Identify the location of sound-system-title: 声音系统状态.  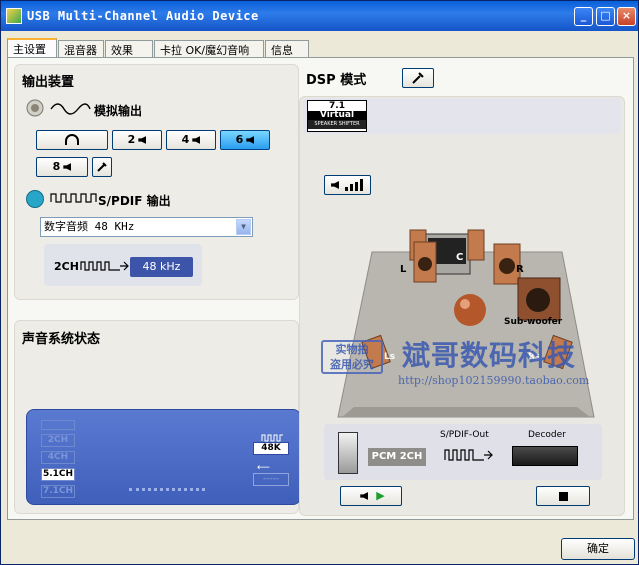
(61, 339).